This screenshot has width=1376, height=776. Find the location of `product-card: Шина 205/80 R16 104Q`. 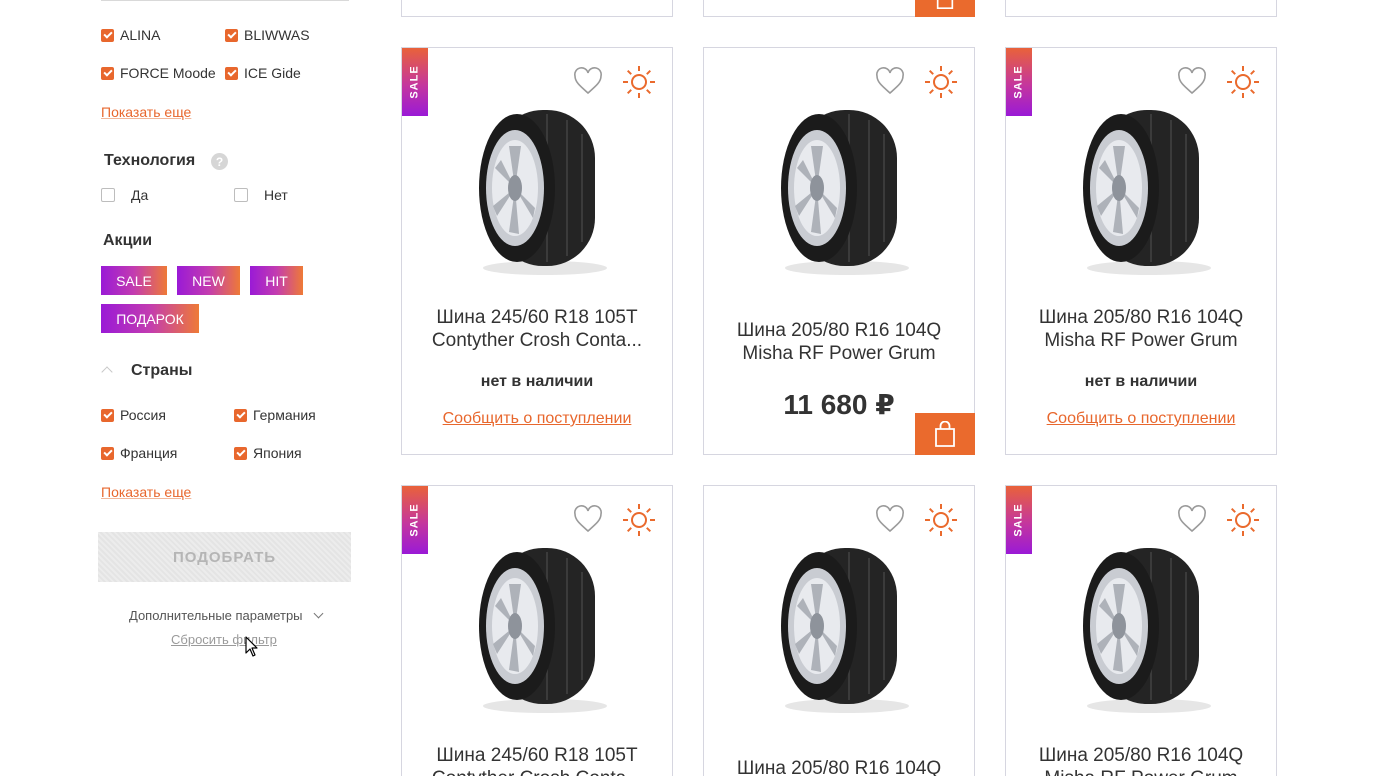

product-card: Шина 205/80 R16 104Q is located at coordinates (839, 630).